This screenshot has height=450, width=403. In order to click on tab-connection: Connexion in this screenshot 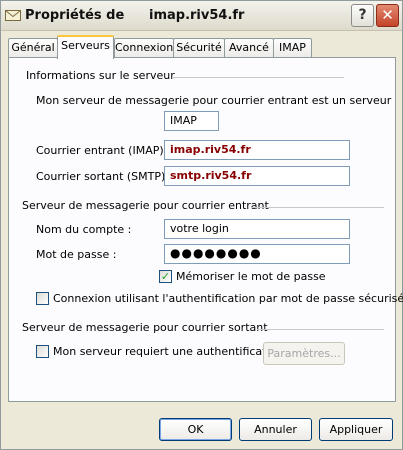, I will do `click(144, 48)`.